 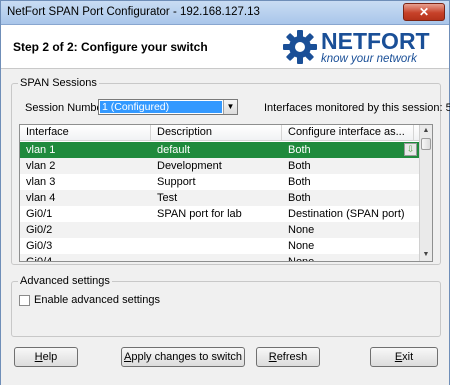 I want to click on refresh-button: Refresh, so click(x=288, y=357).